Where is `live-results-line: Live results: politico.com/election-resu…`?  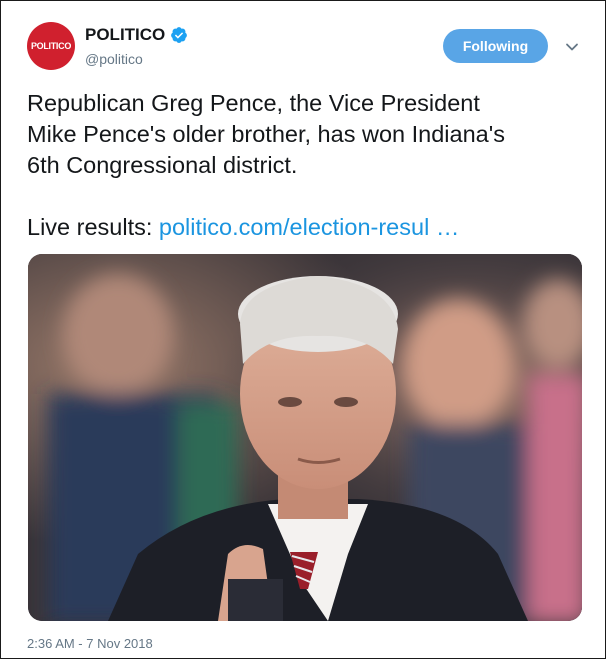
live-results-line: Live results: politico.com/election-resu… is located at coordinates (307, 227).